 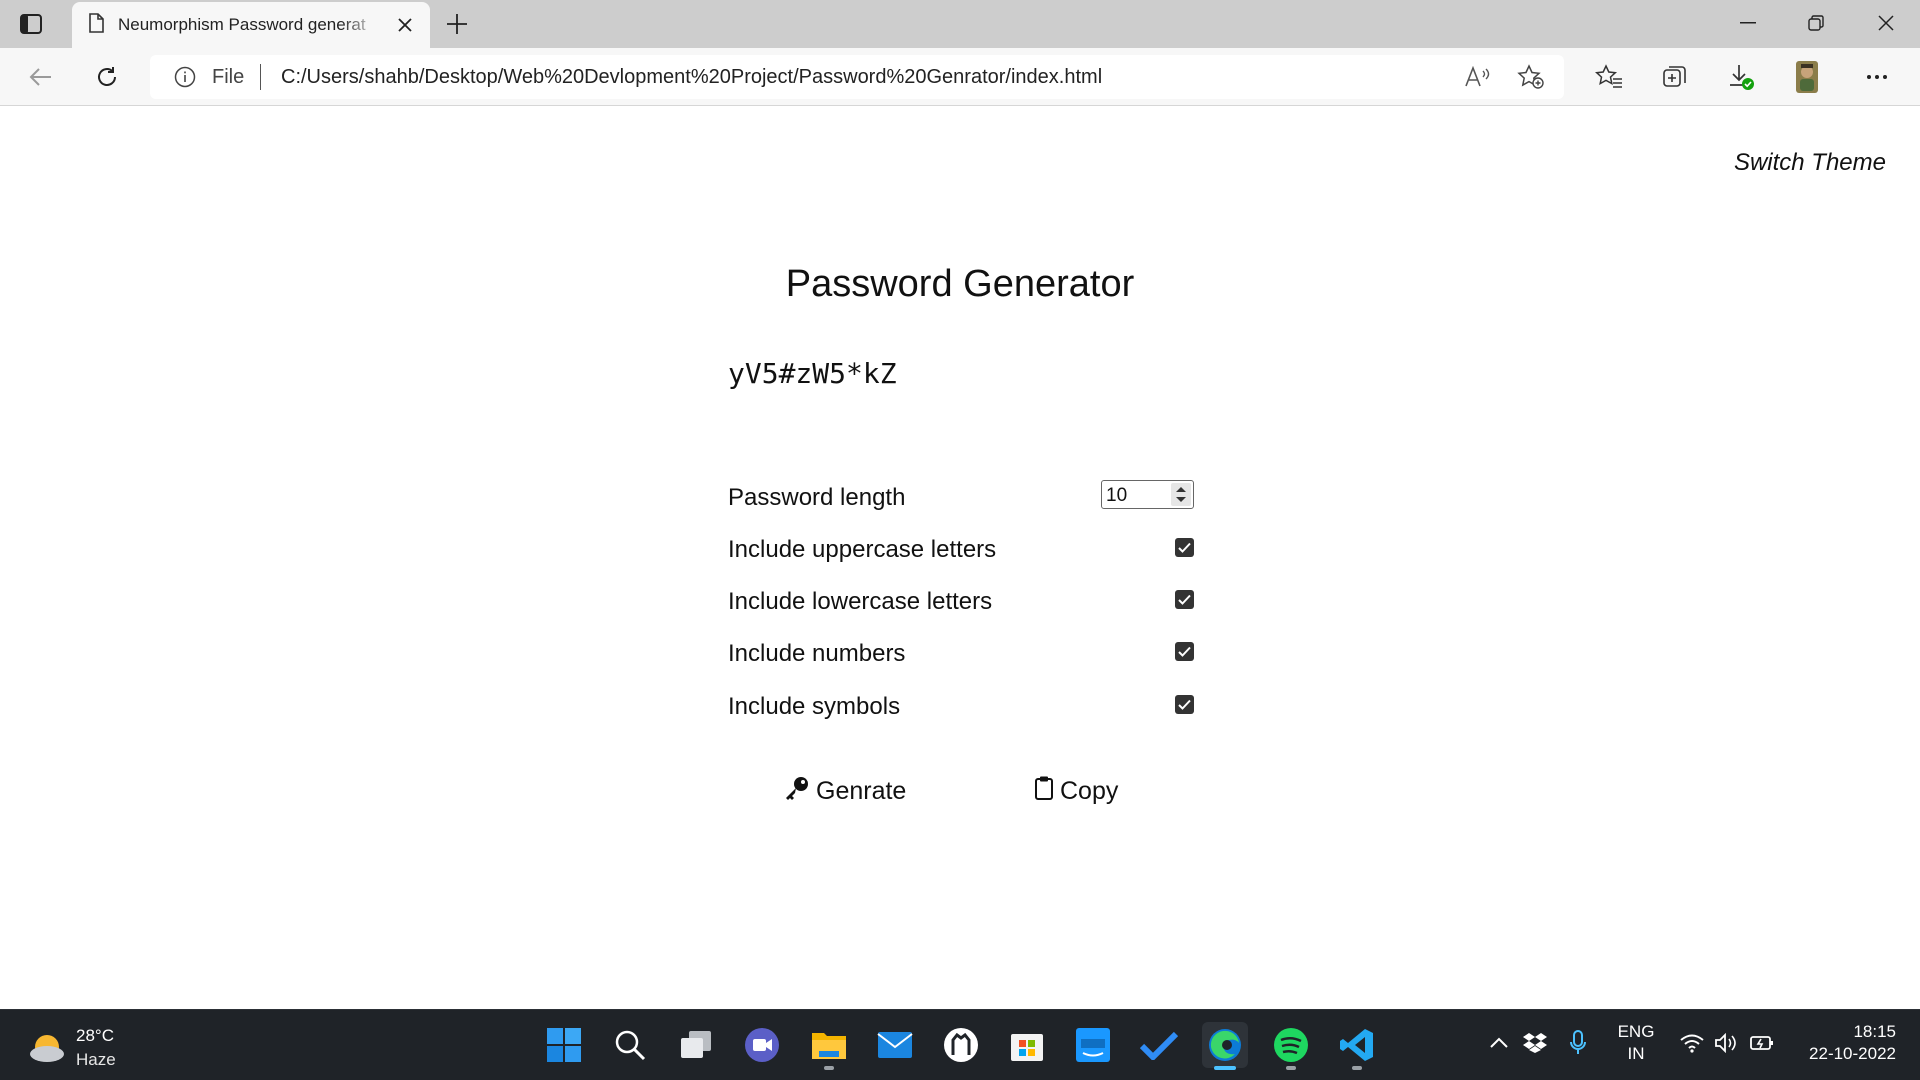 What do you see at coordinates (862, 549) in the screenshot?
I see `uppercase-label: Include uppercase letters` at bounding box center [862, 549].